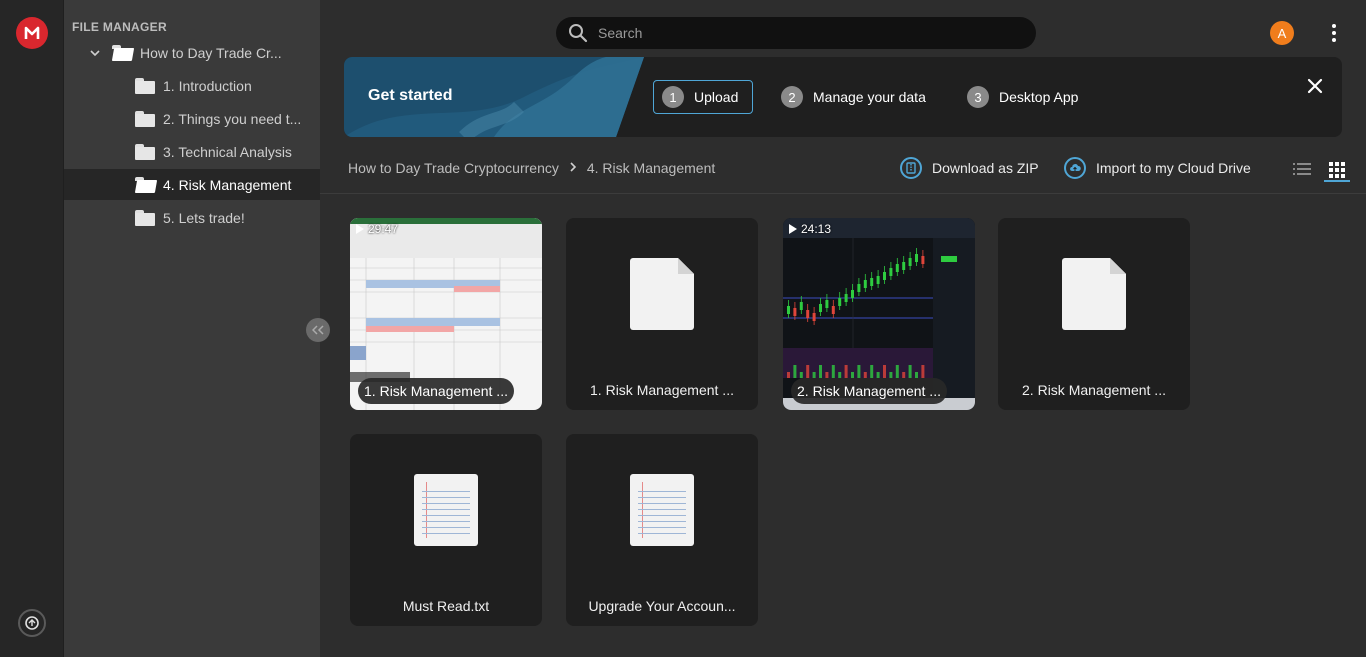  I want to click on file-card: Must Read.txt, so click(446, 530).